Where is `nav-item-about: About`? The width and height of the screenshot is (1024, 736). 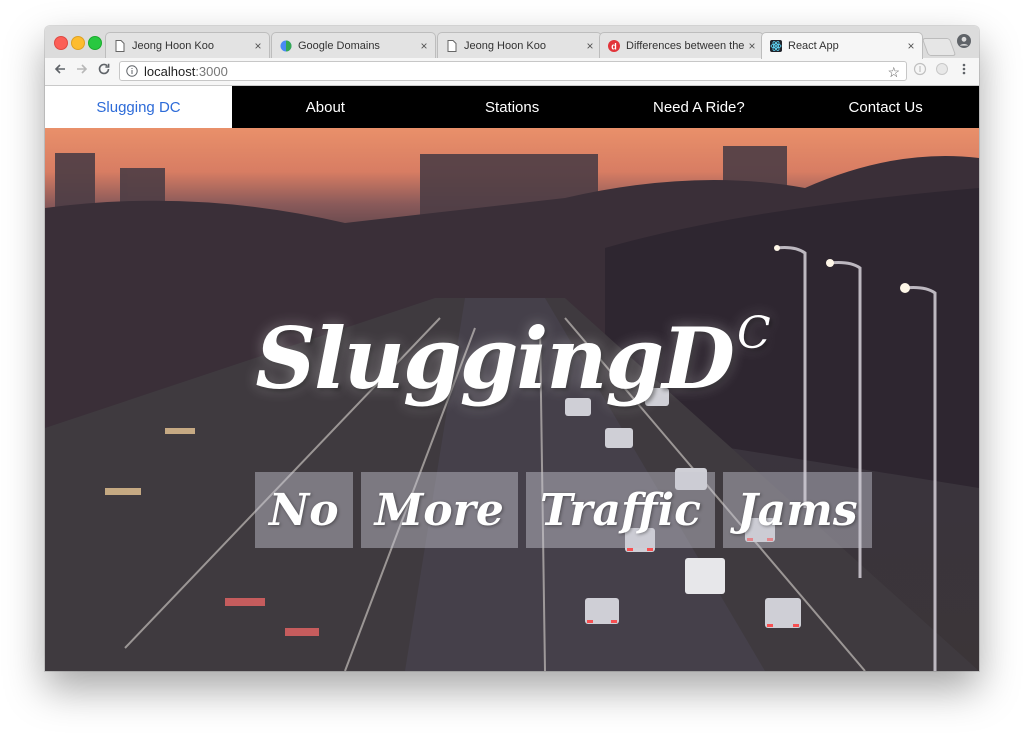
nav-item-about: About is located at coordinates (325, 107).